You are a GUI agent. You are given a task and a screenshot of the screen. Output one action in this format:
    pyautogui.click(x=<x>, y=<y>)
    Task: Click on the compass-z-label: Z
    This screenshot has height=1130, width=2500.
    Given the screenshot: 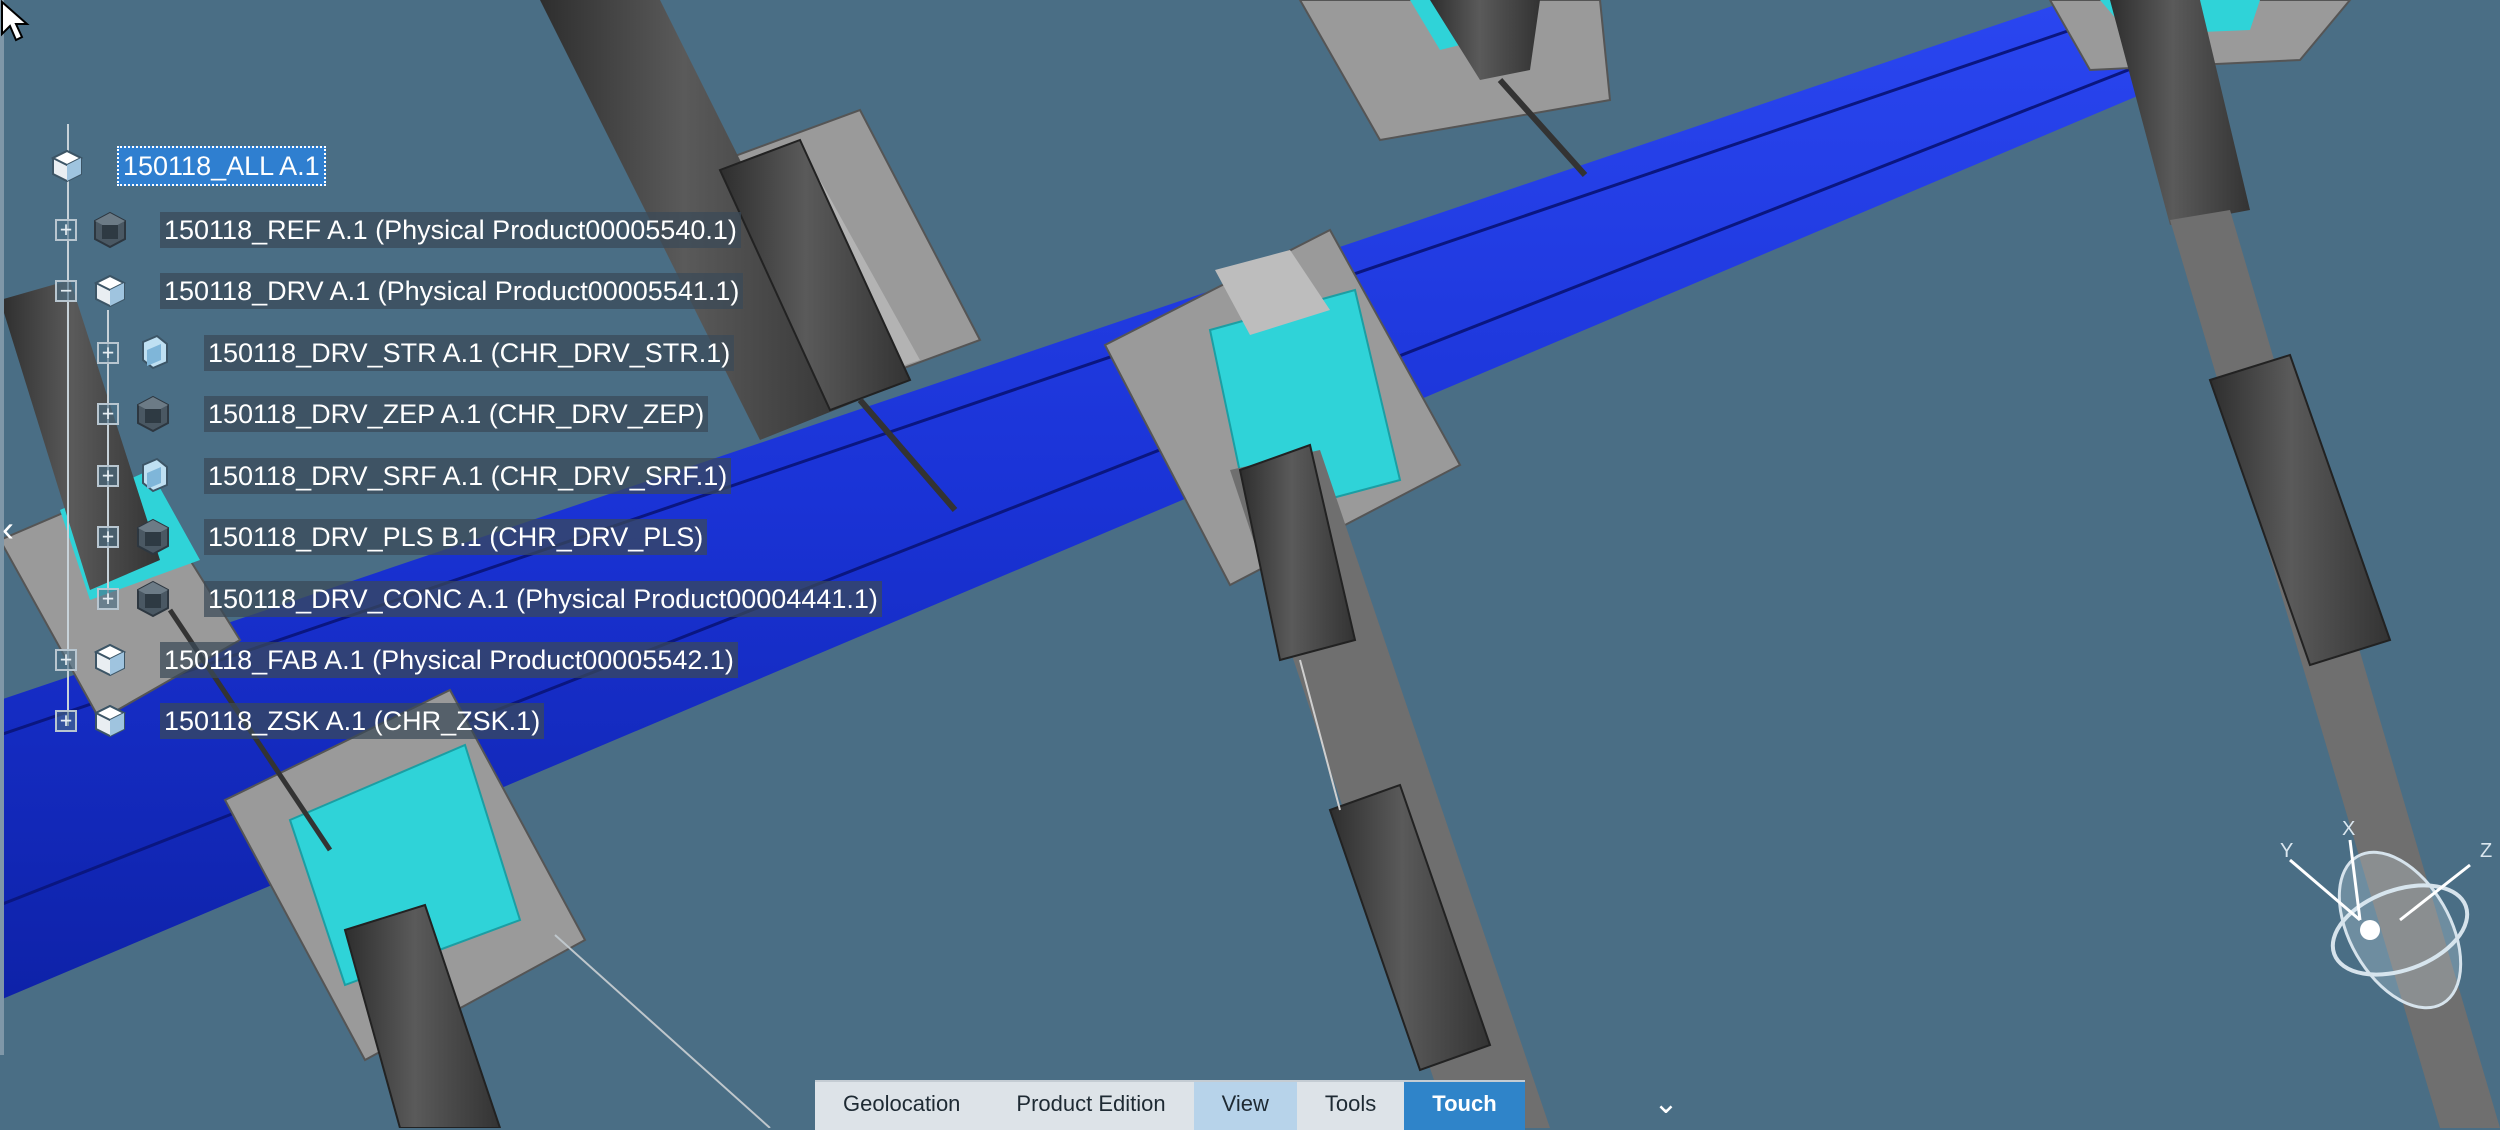 What is the action you would take?
    pyautogui.click(x=2486, y=851)
    